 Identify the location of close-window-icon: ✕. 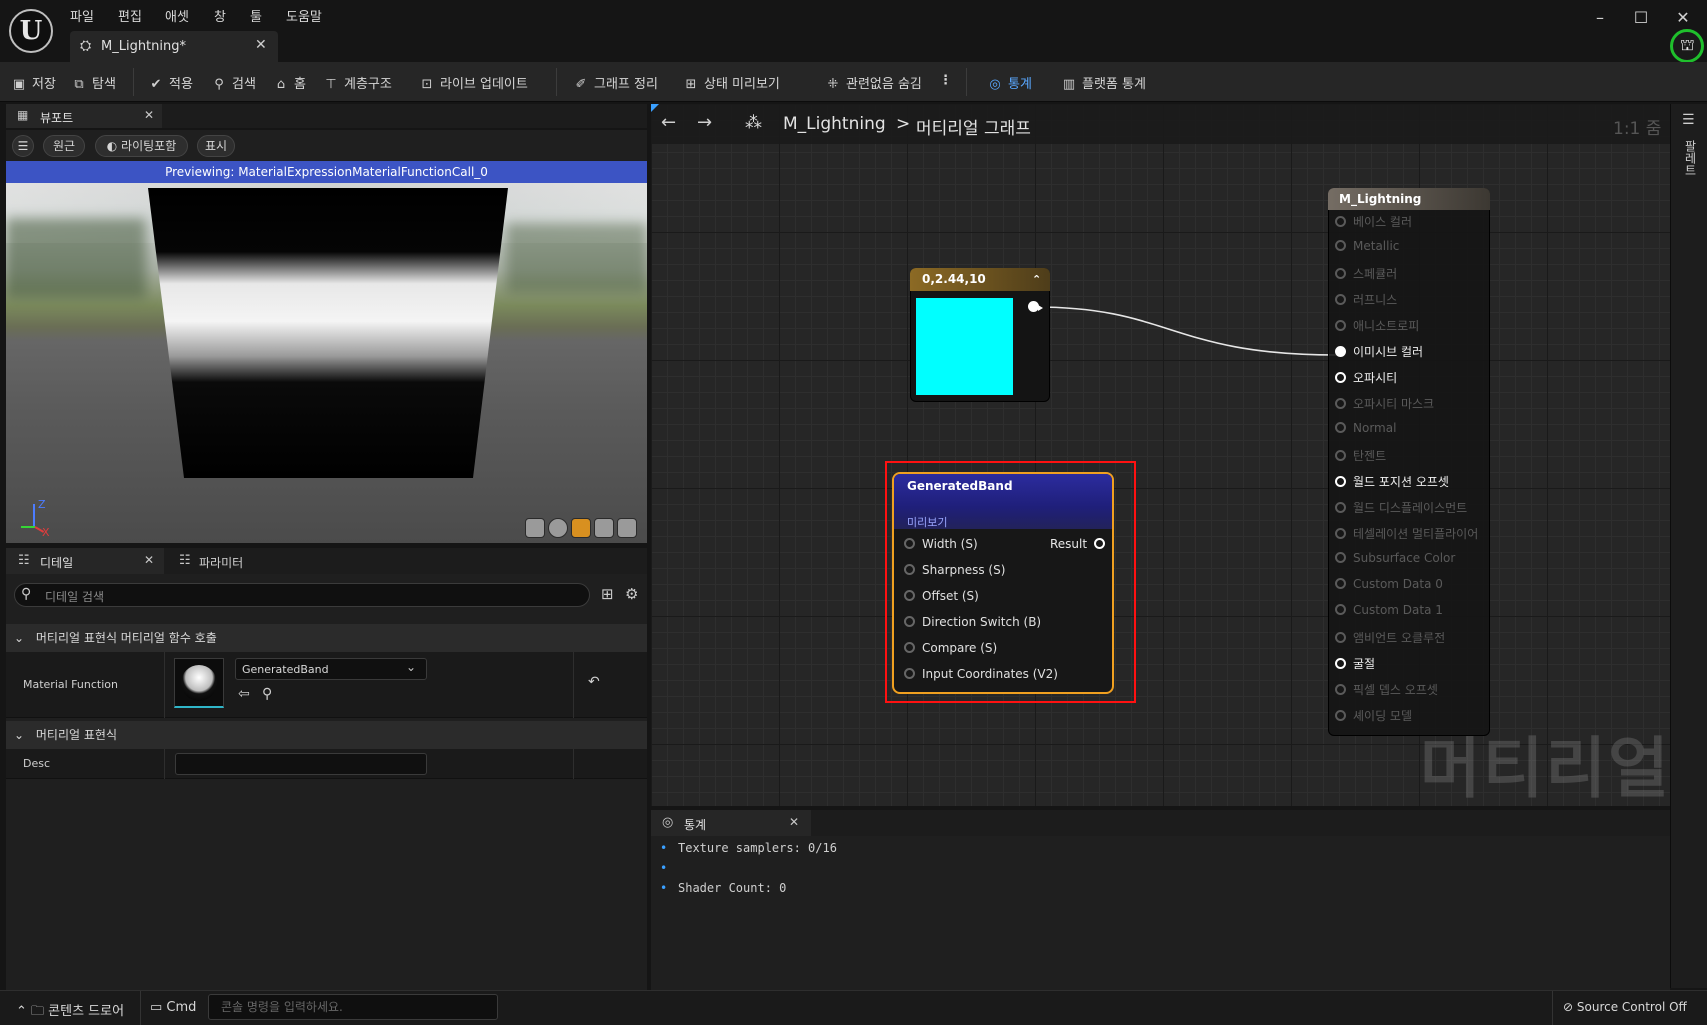
(1683, 17).